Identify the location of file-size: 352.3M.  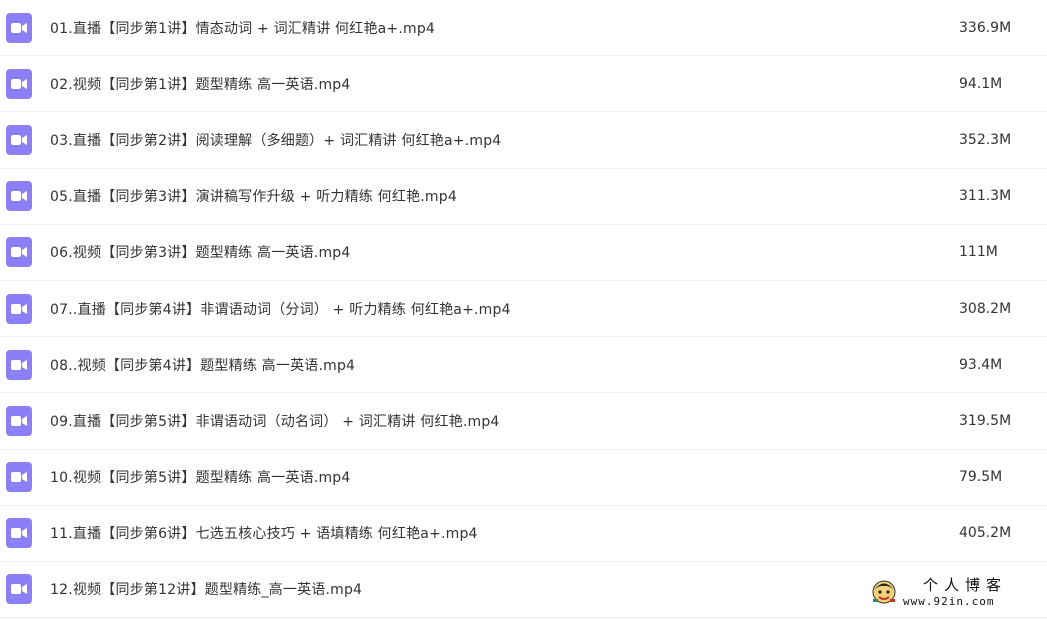
(985, 139).